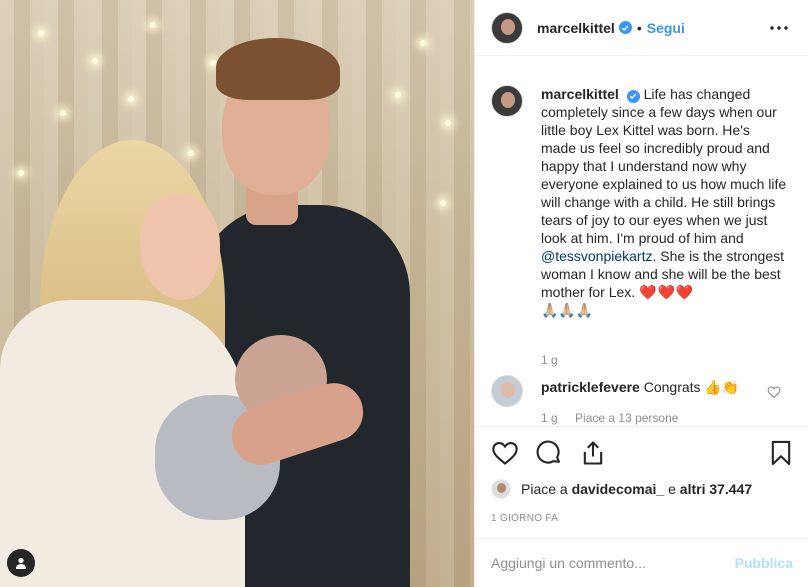  I want to click on caption-age: 1 g, so click(549, 360).